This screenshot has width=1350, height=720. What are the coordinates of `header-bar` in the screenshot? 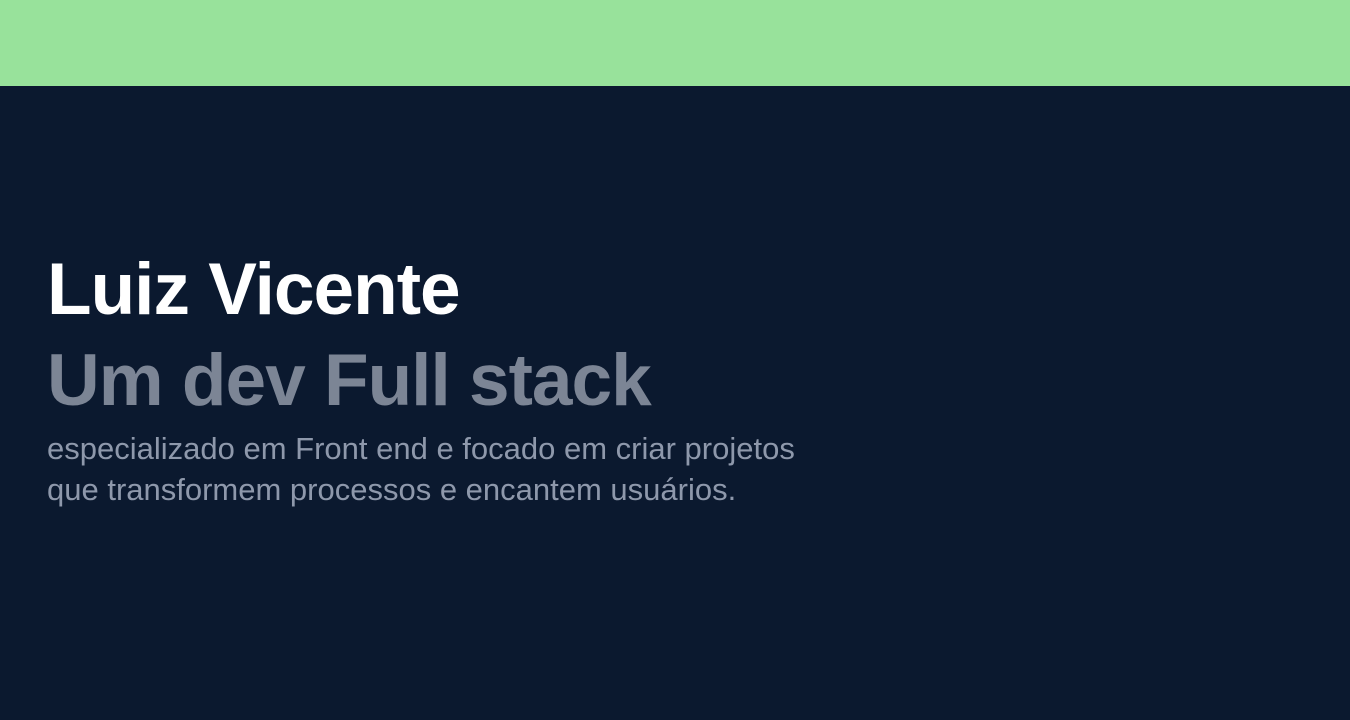 It's located at (675, 43).